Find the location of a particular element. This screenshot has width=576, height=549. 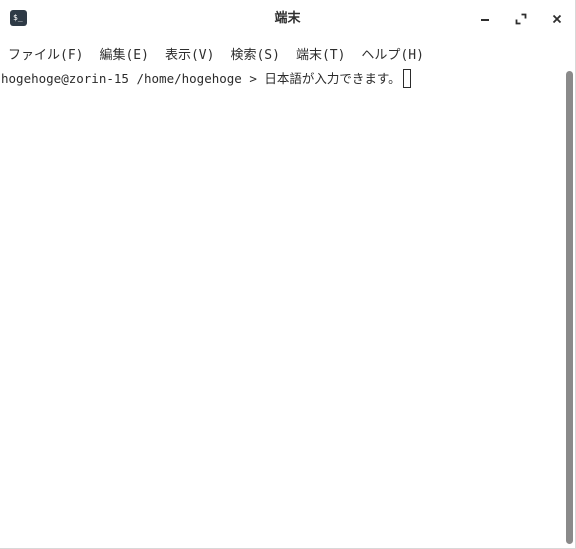

menu-terminal: 端末(T) is located at coordinates (320, 53).